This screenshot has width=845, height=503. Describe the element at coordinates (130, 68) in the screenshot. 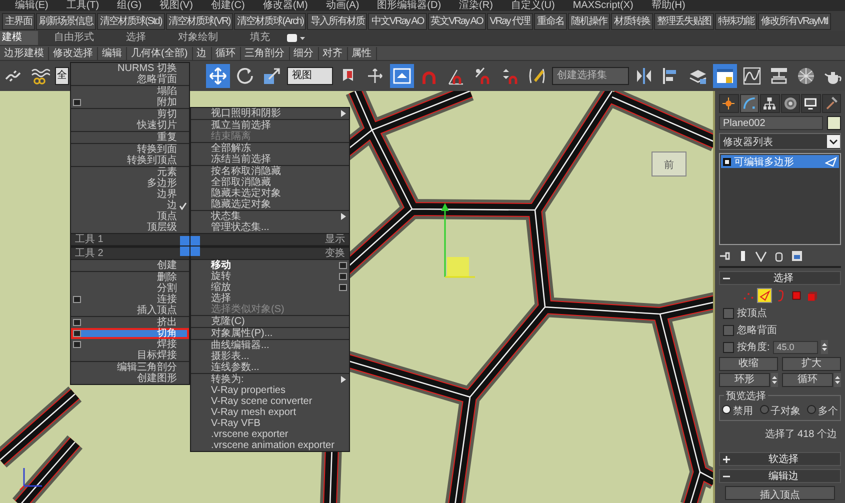

I see `menu-item: NURMS 切换` at that location.